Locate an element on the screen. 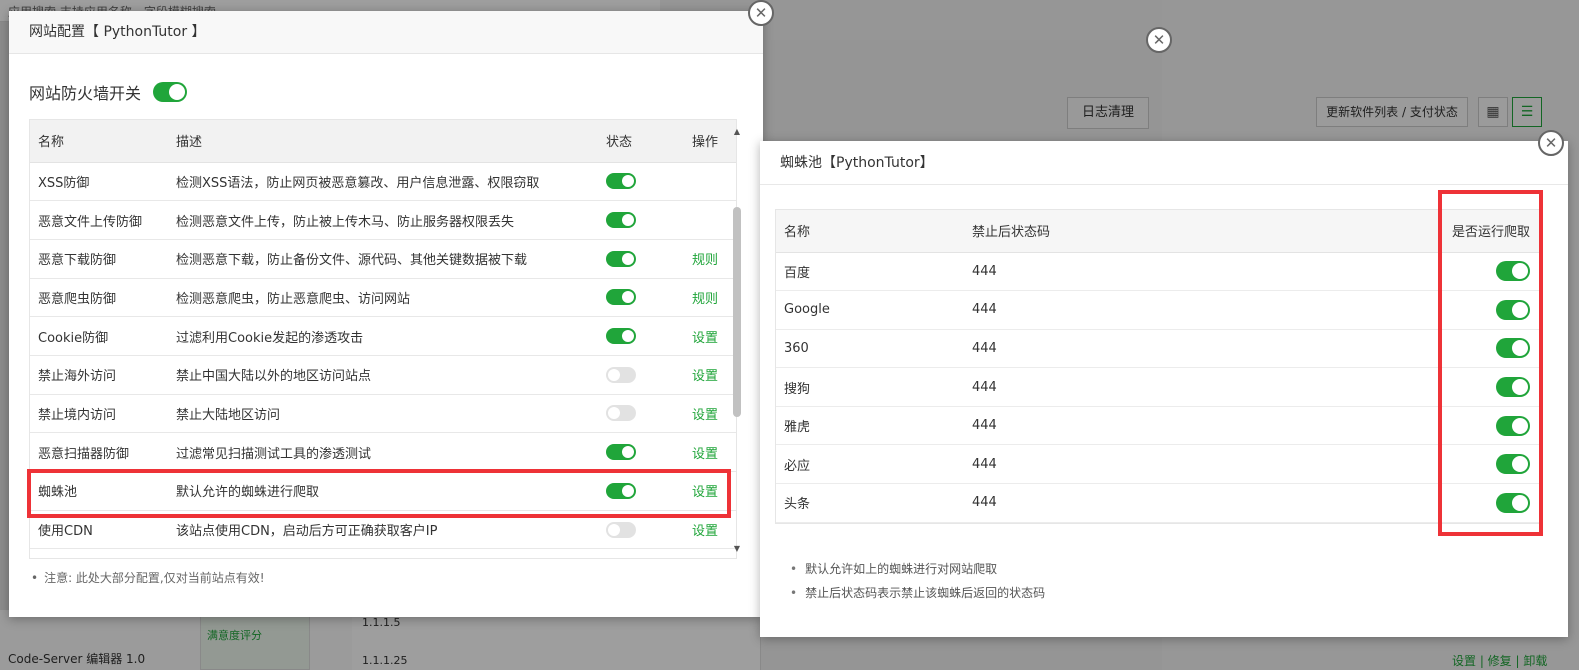 The height and width of the screenshot is (670, 1579). spider-name: 雅虎 is located at coordinates (870, 426).